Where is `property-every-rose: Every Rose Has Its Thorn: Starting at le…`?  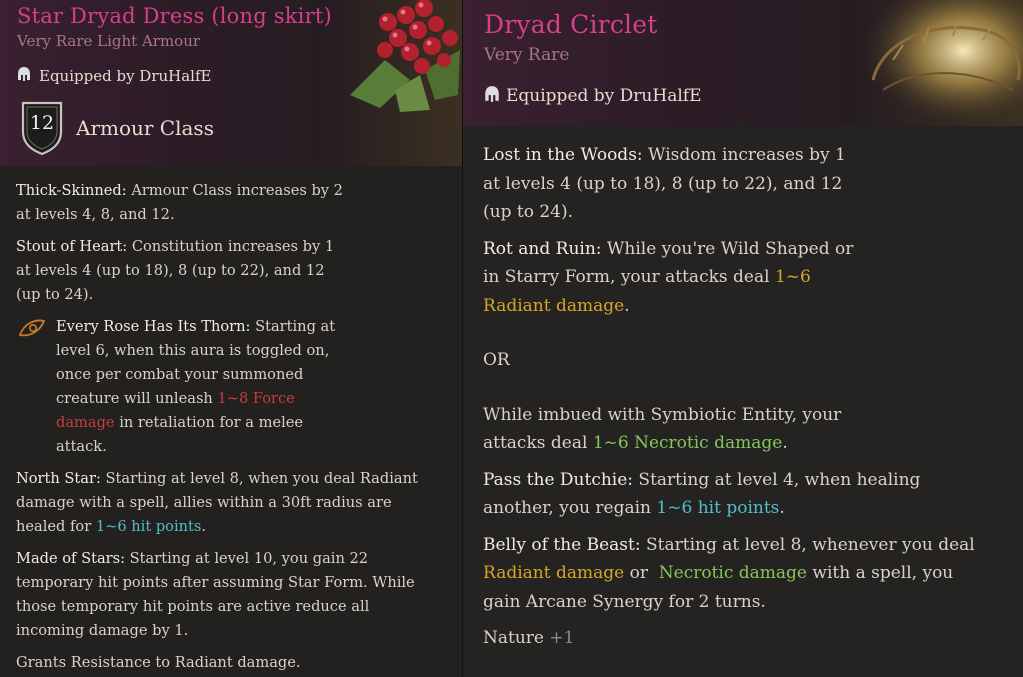 property-every-rose: Every Rose Has Its Thorn: Starting at le… is located at coordinates (236, 387).